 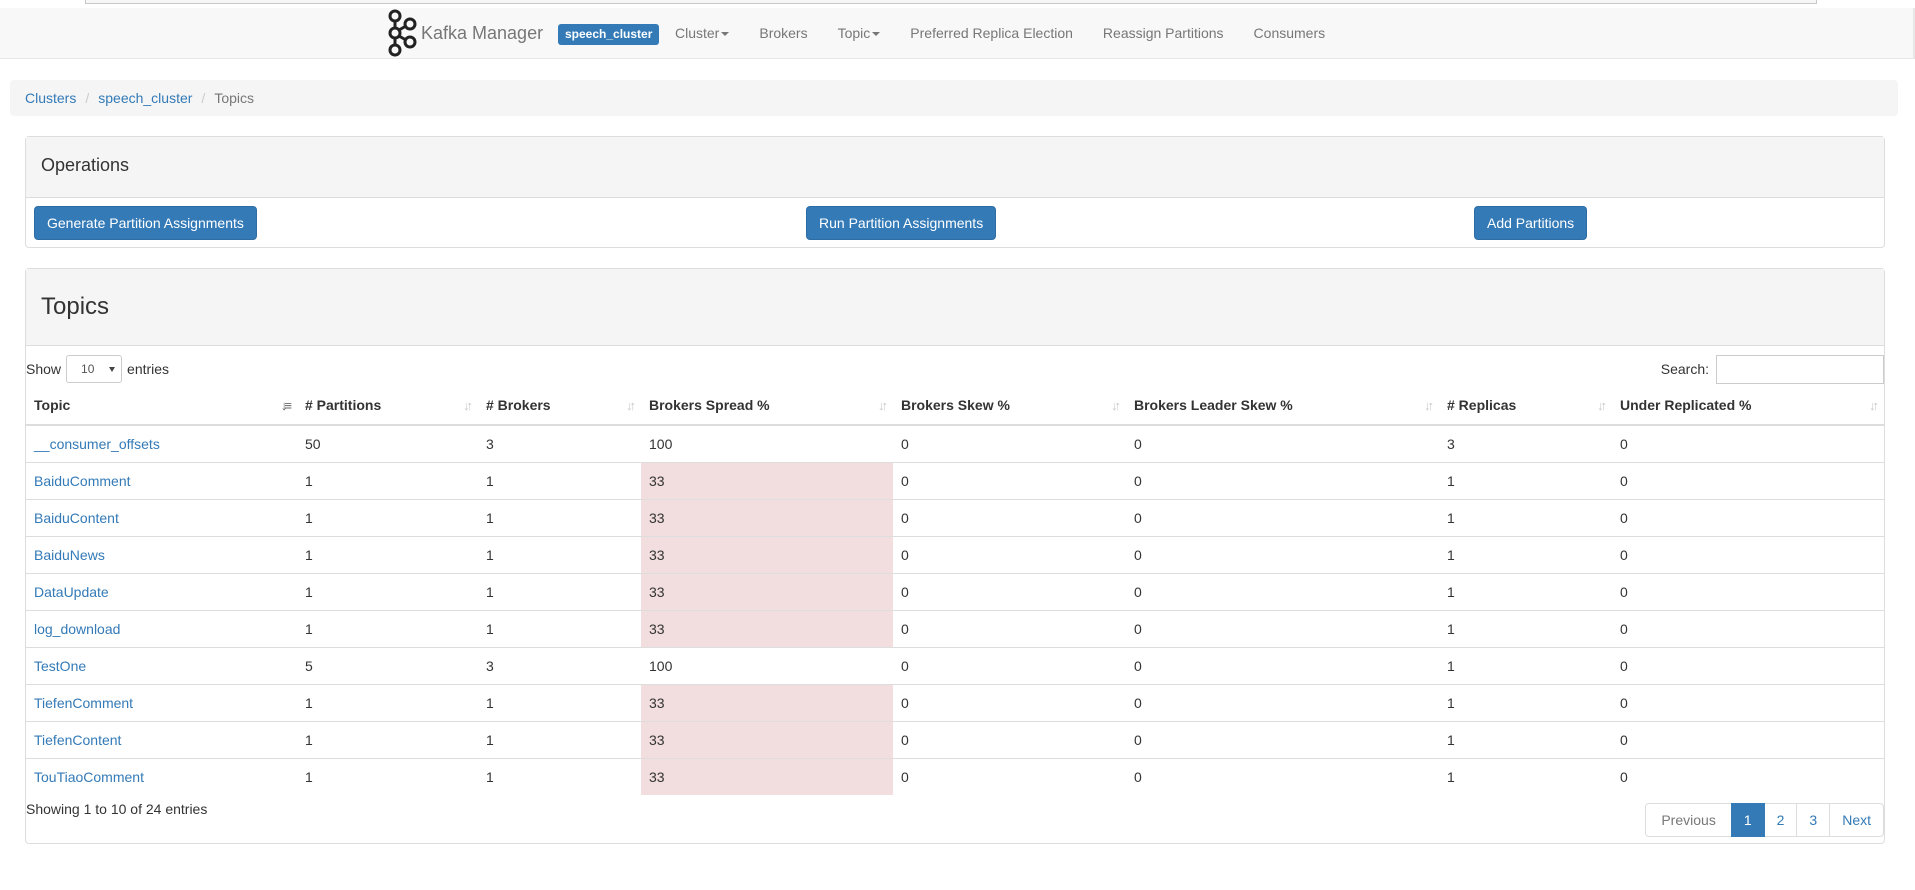 What do you see at coordinates (725, 34) in the screenshot?
I see `caret-down-icon` at bounding box center [725, 34].